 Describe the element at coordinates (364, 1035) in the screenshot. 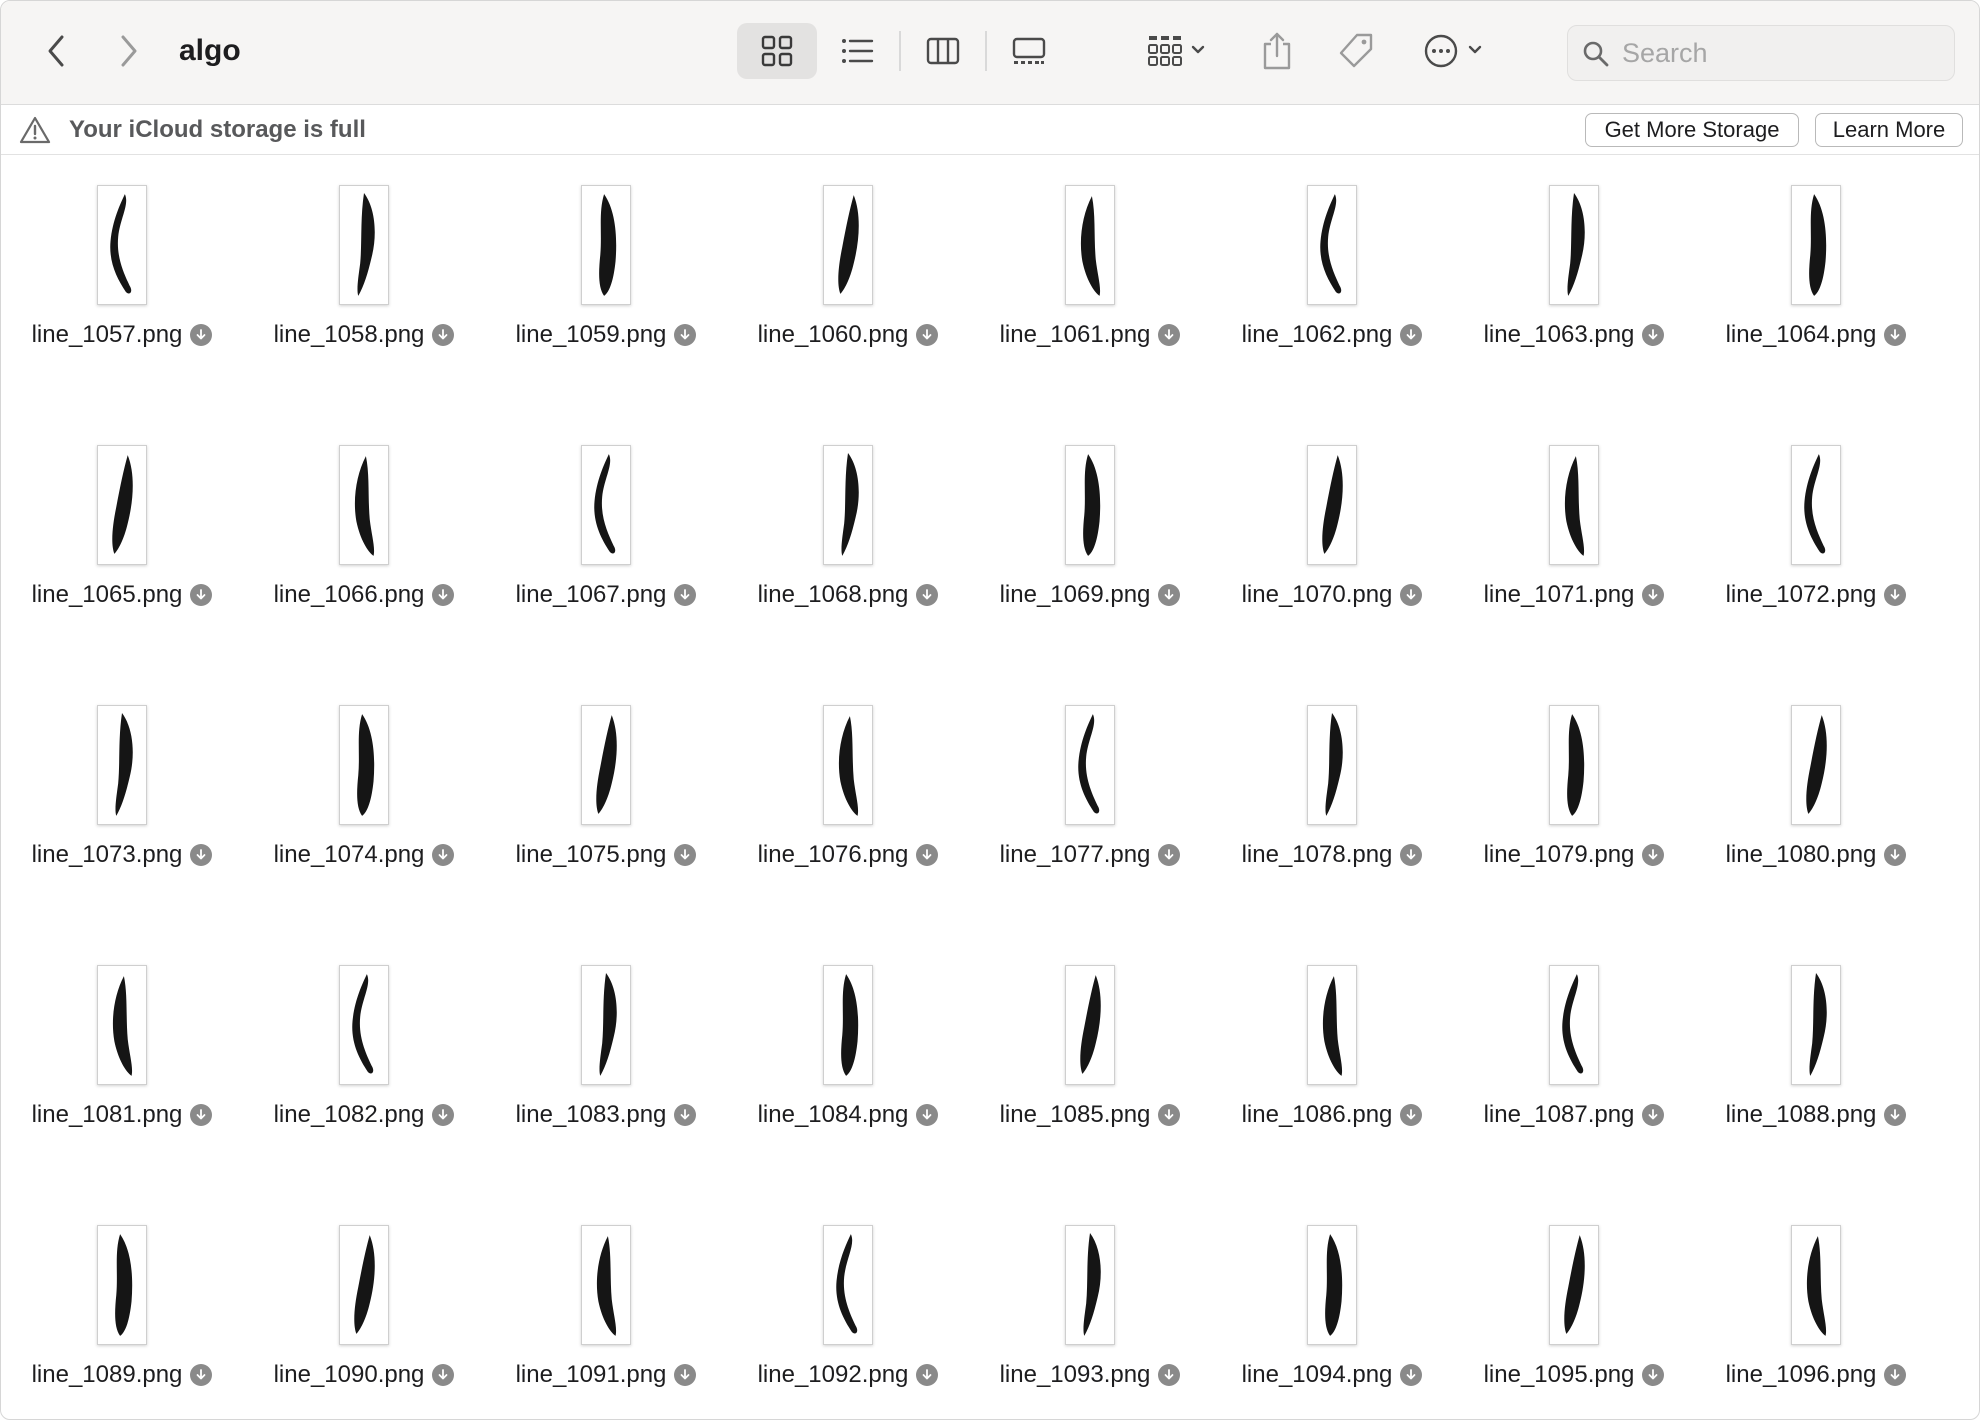

I see `file-item: line_1082.png` at that location.